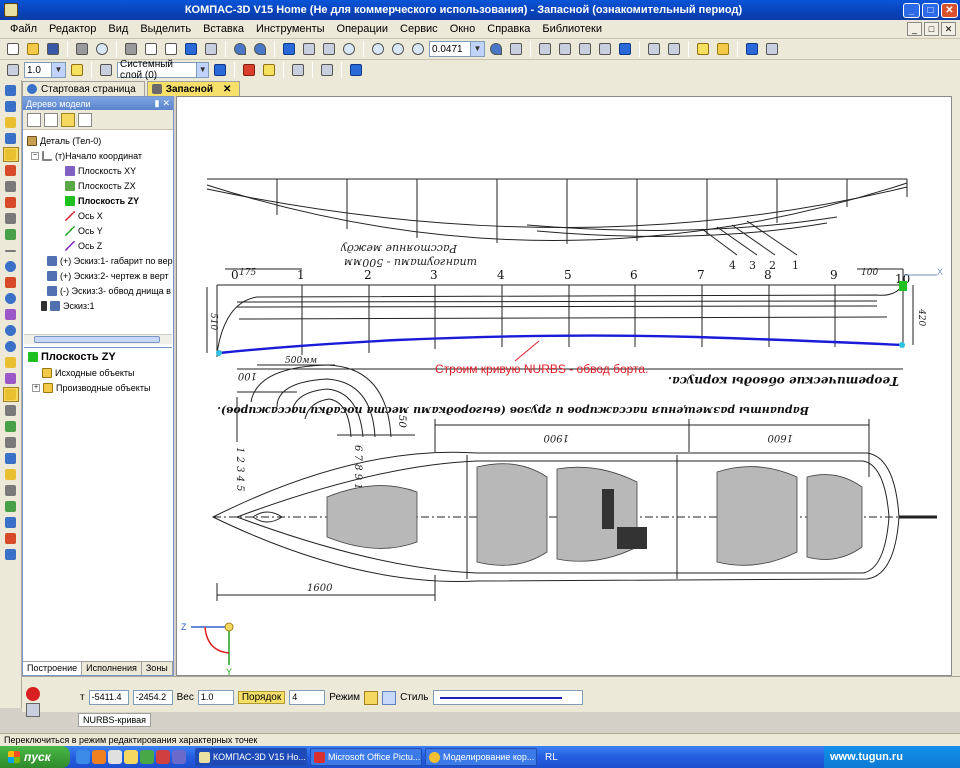  What do you see at coordinates (625, 49) in the screenshot?
I see `shaded-icon` at bounding box center [625, 49].